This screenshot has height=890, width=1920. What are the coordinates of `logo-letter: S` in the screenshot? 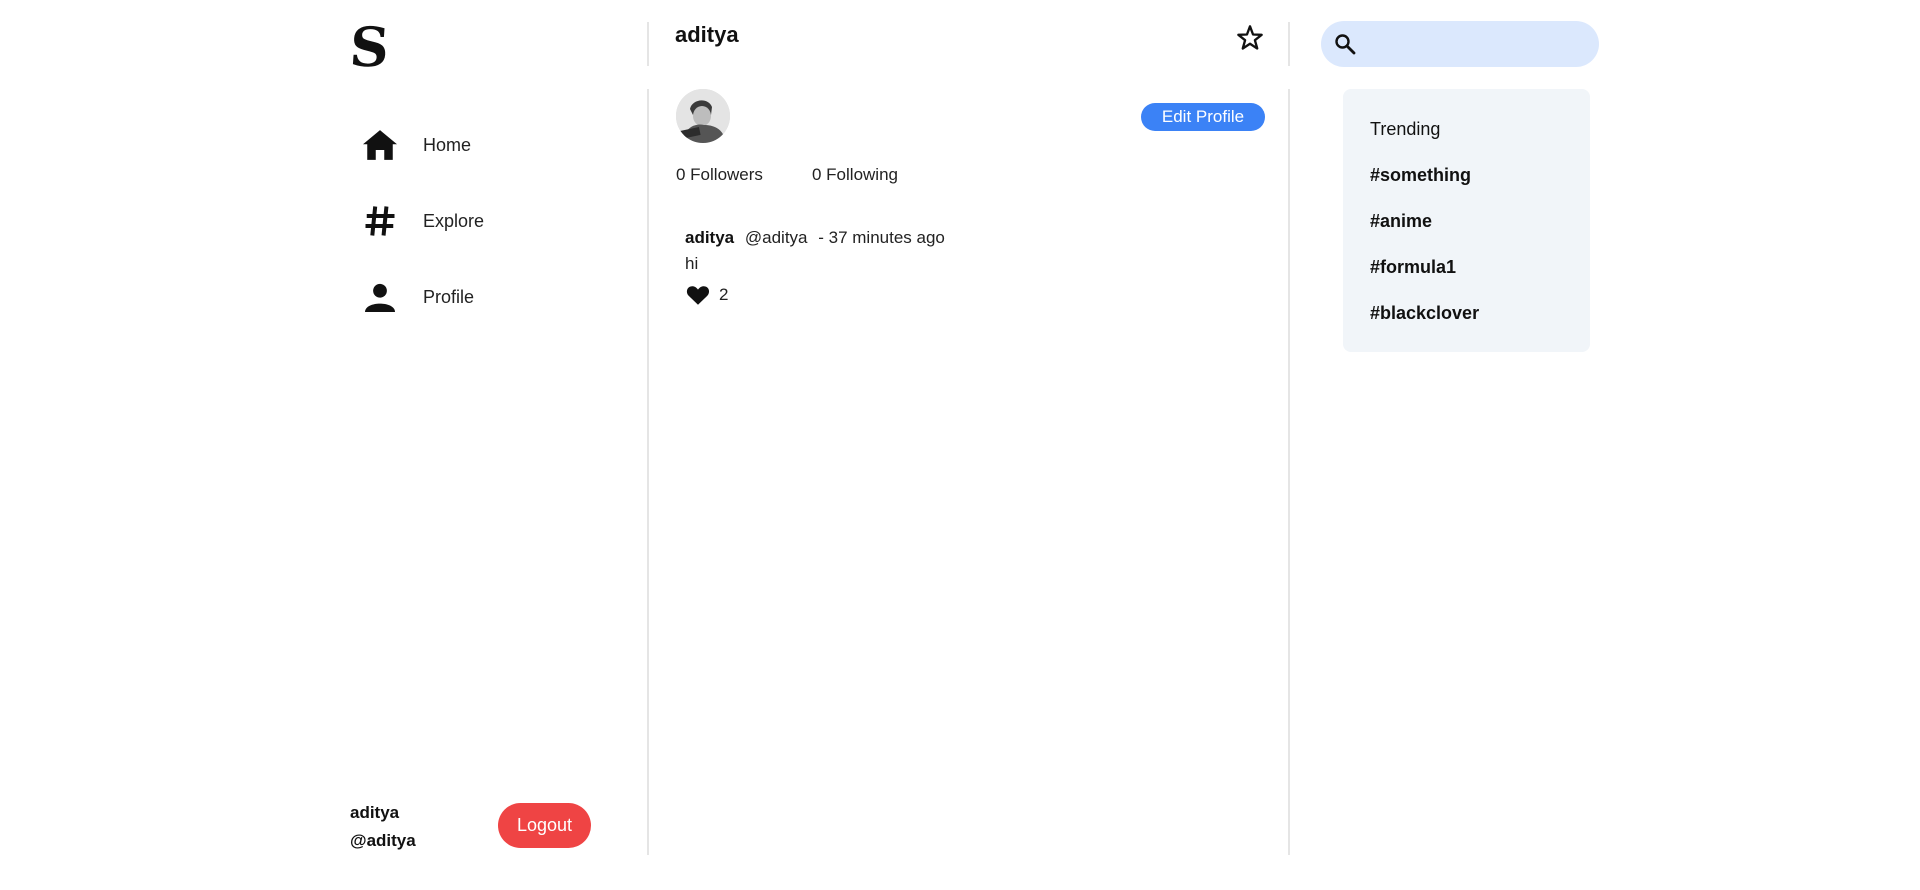 It's located at (369, 47).